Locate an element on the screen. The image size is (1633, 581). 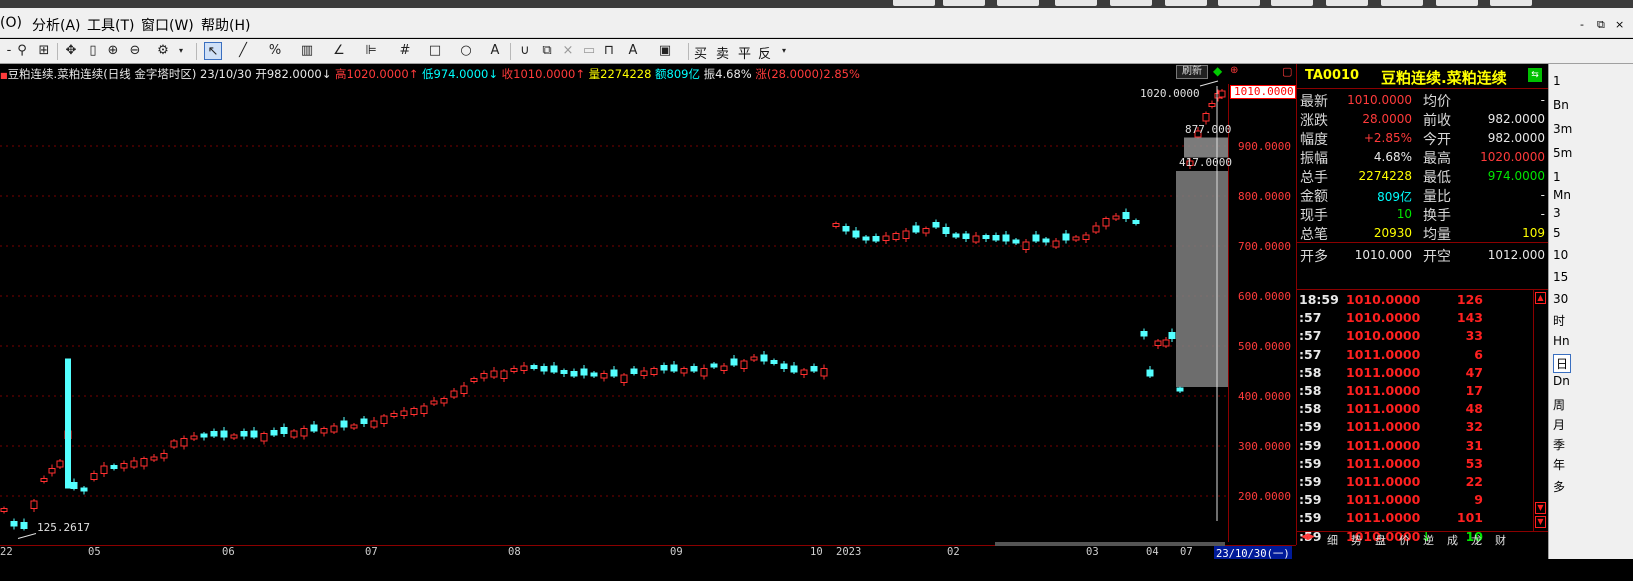
copy-icon: ⧉ is located at coordinates (547, 51).